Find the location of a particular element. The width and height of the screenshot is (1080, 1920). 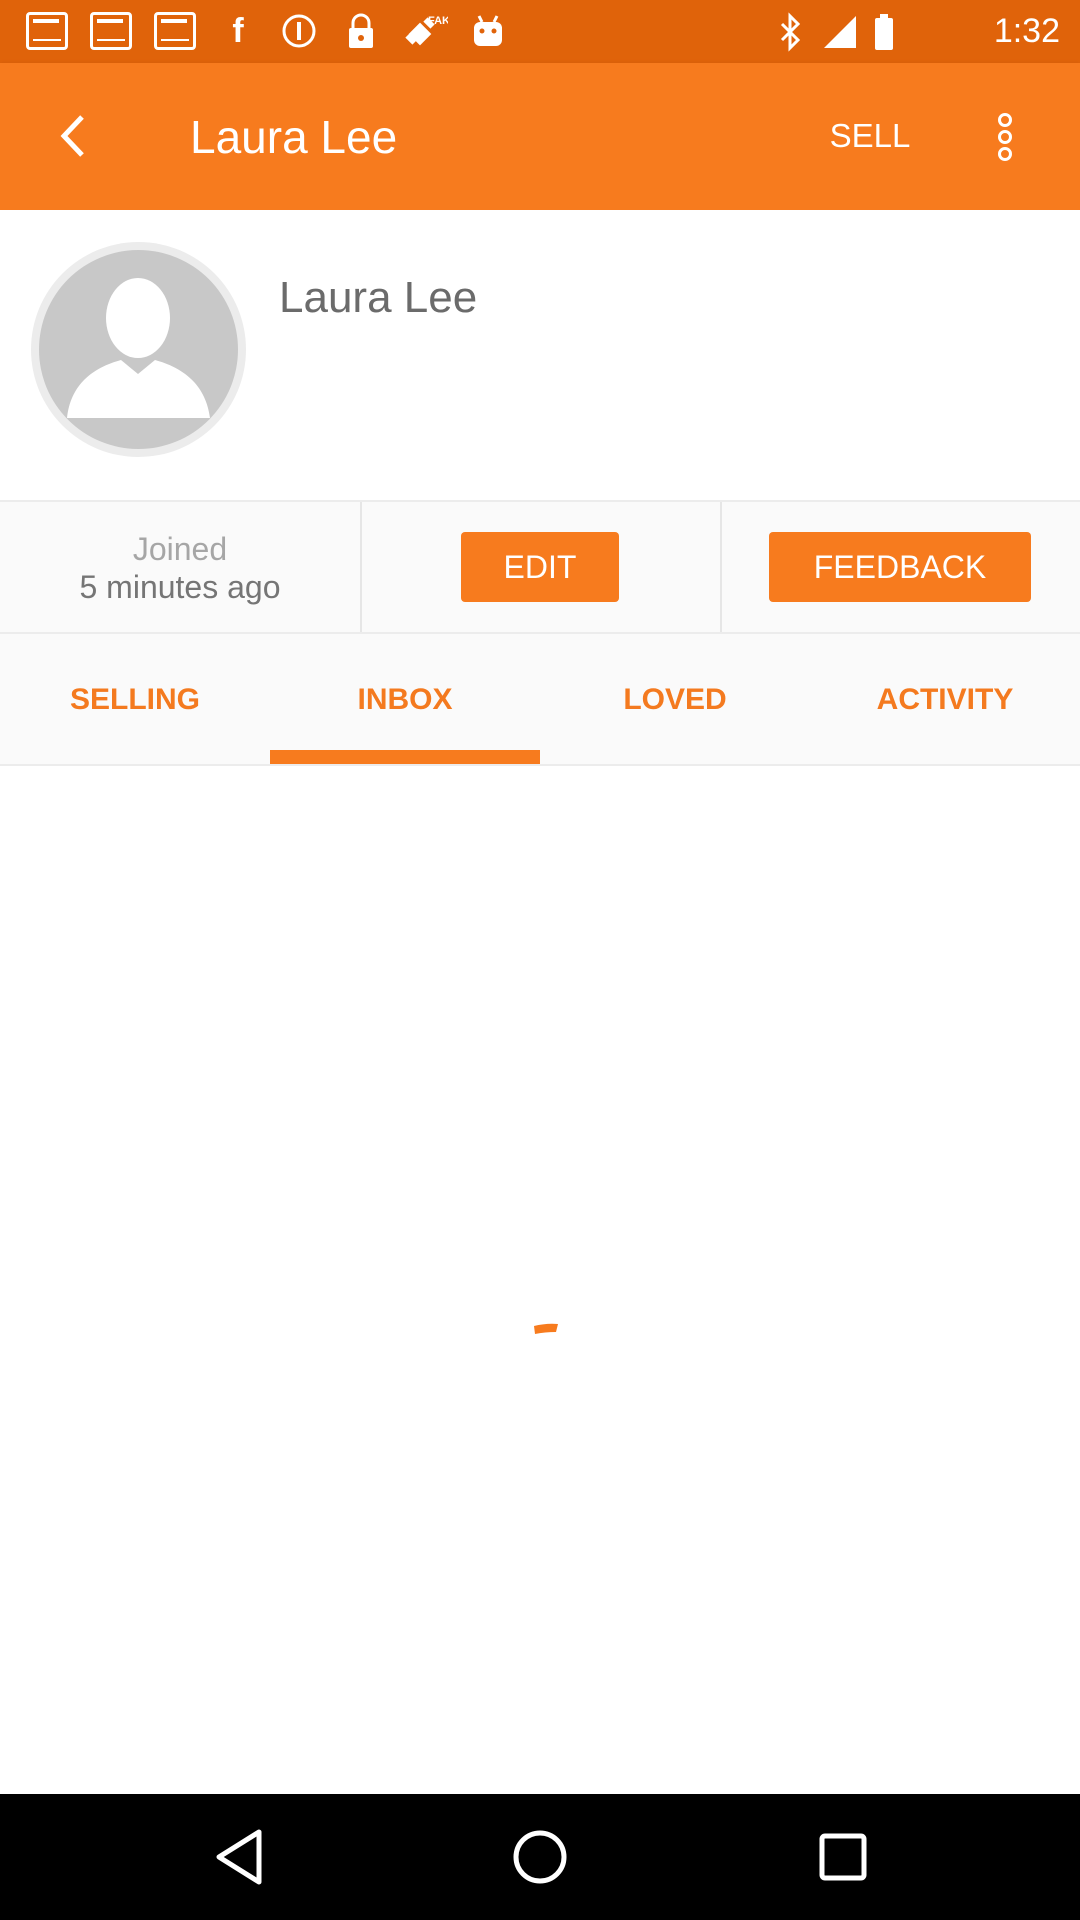

tab-activity: ACTIVITY is located at coordinates (945, 699).